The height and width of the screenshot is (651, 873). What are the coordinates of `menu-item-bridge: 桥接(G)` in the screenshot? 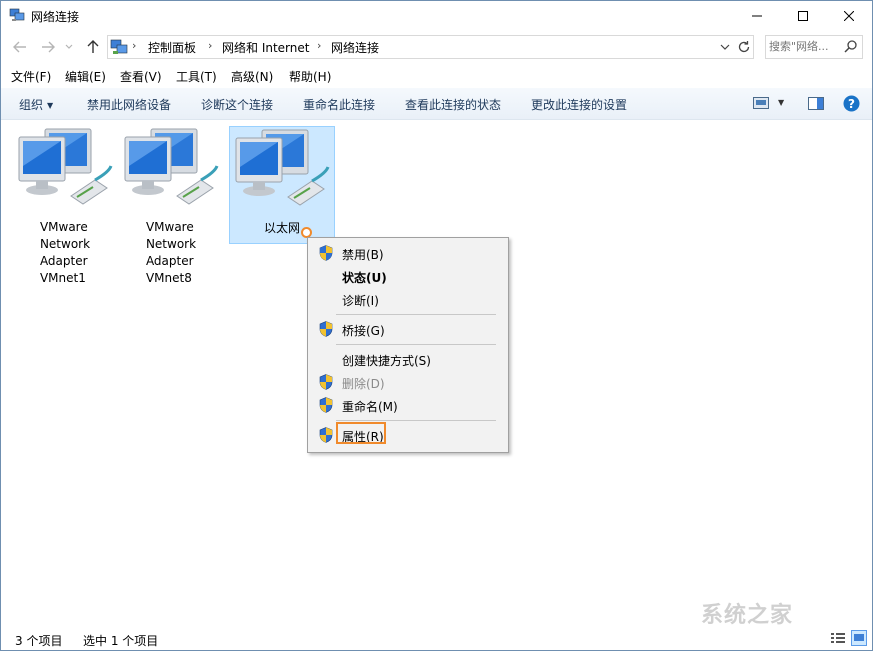 It's located at (408, 329).